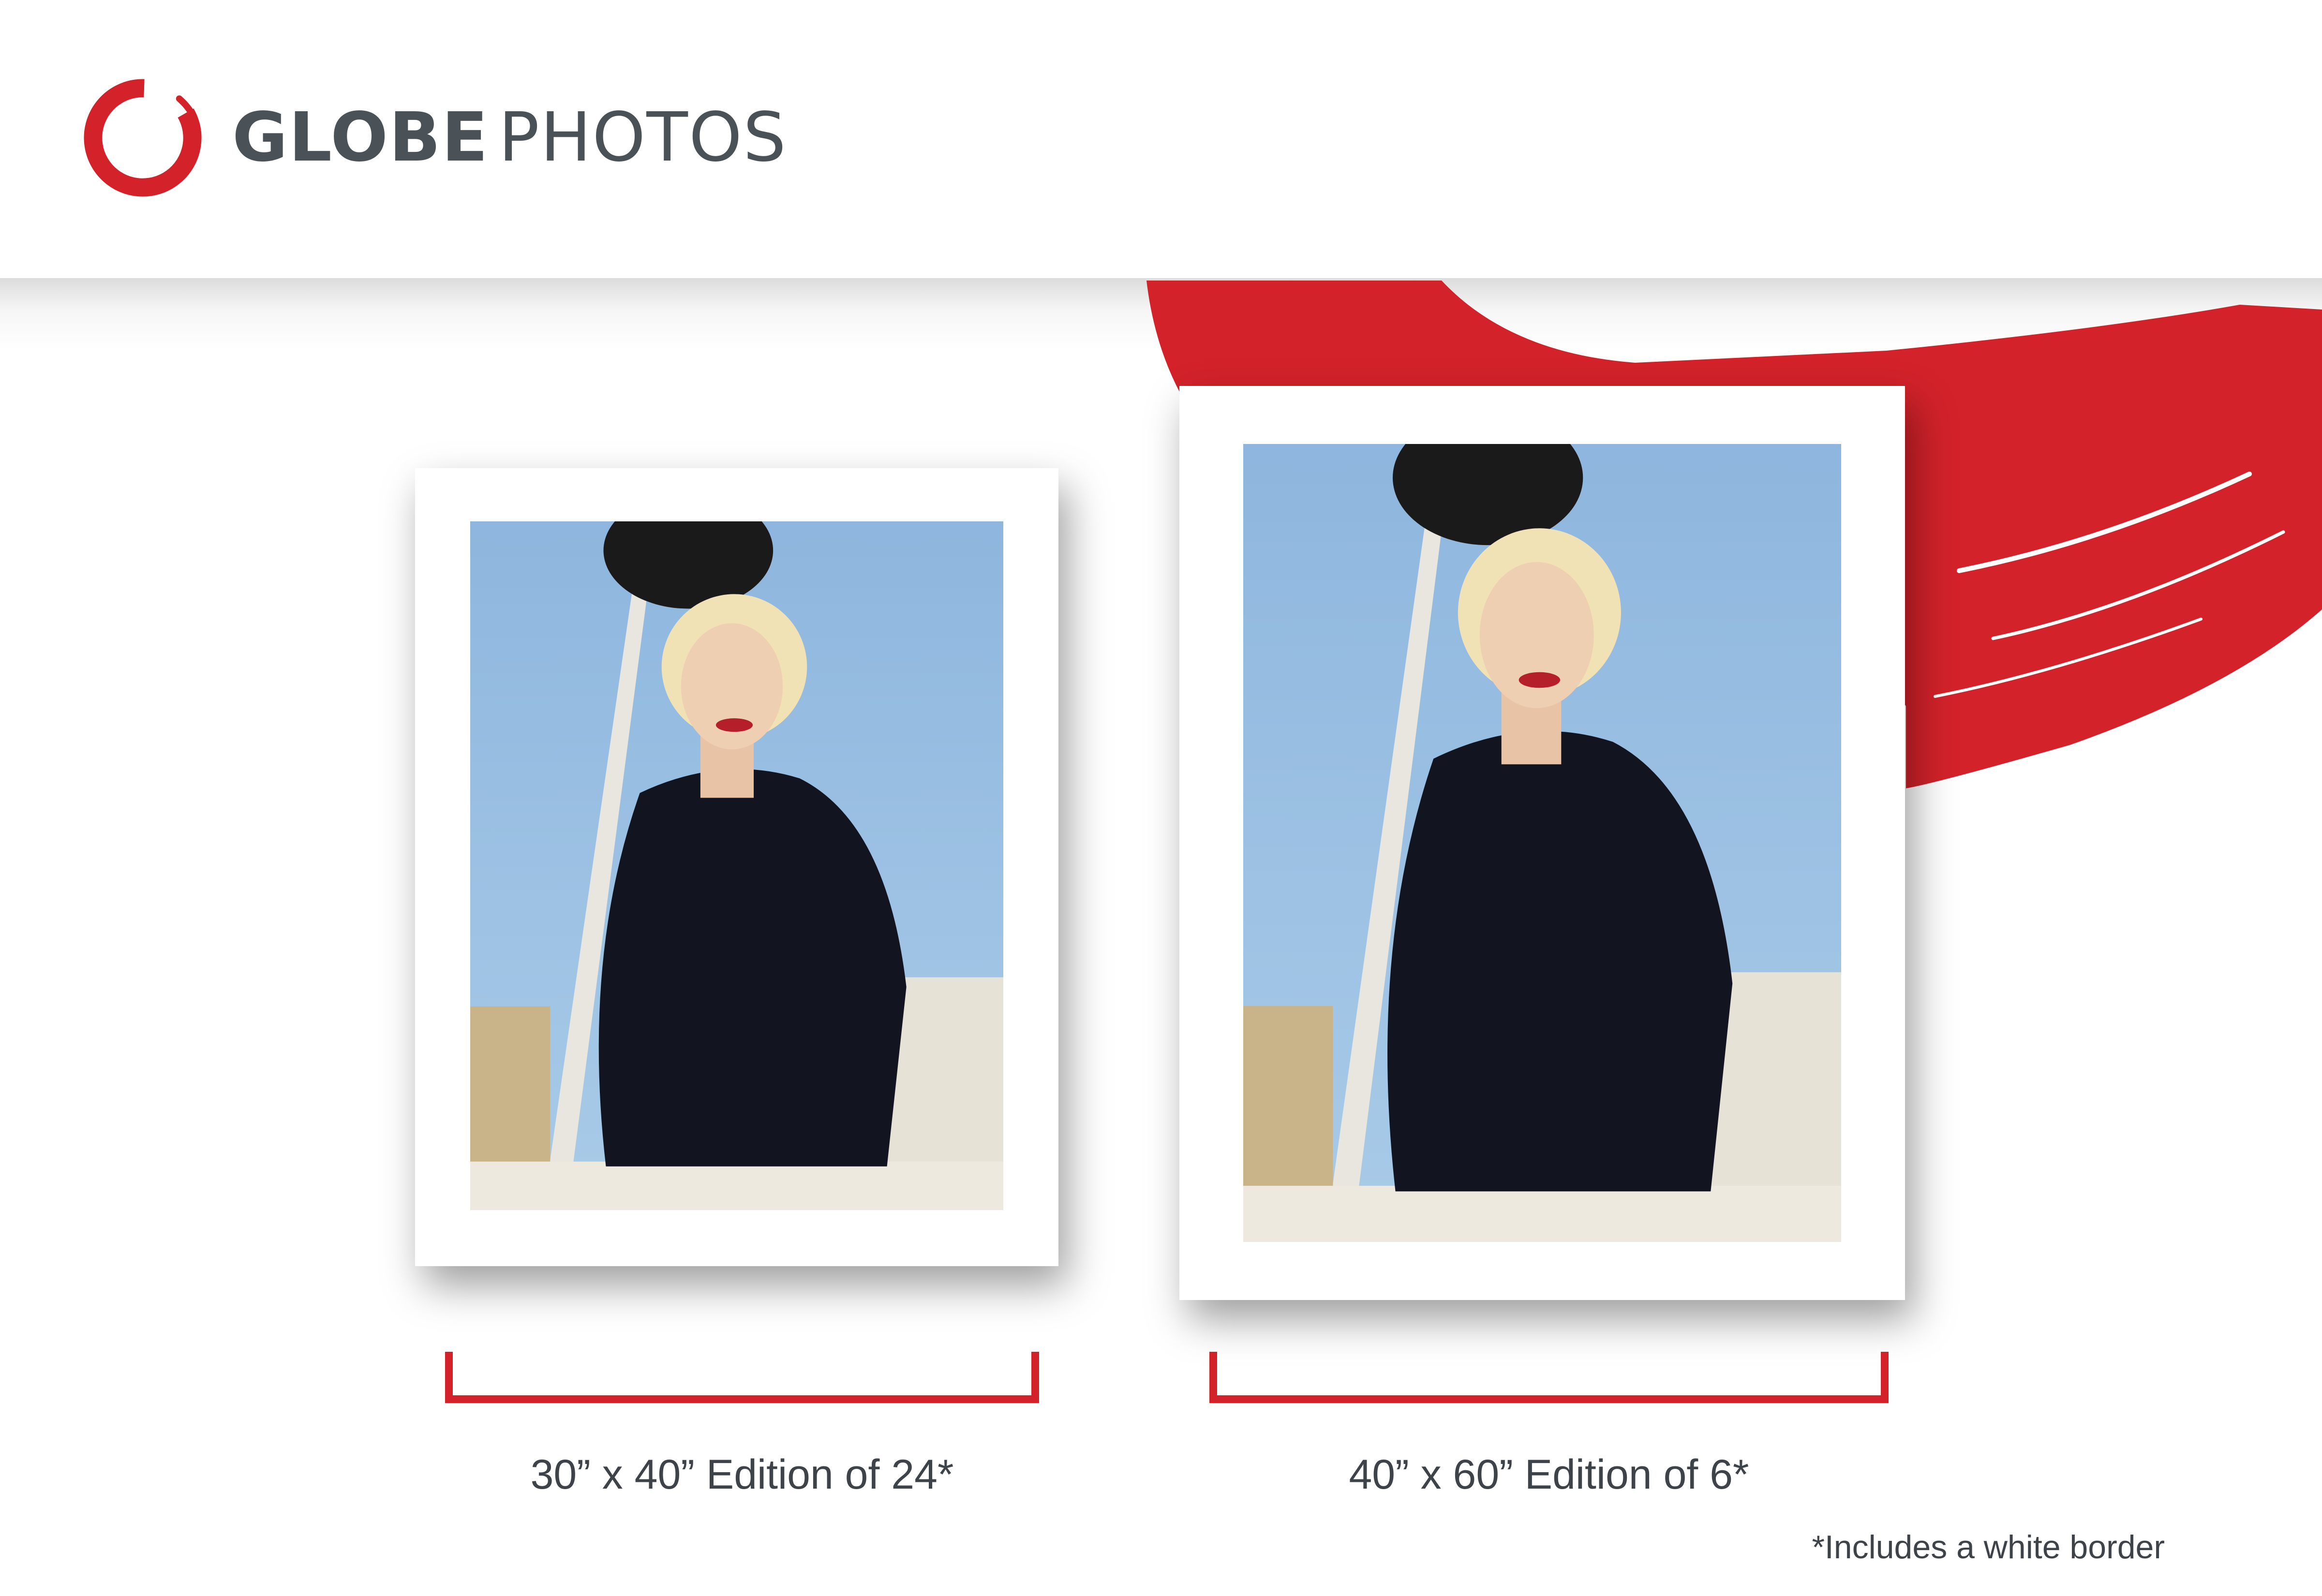 The image size is (2322, 1596). I want to click on print-30x40, so click(736, 867).